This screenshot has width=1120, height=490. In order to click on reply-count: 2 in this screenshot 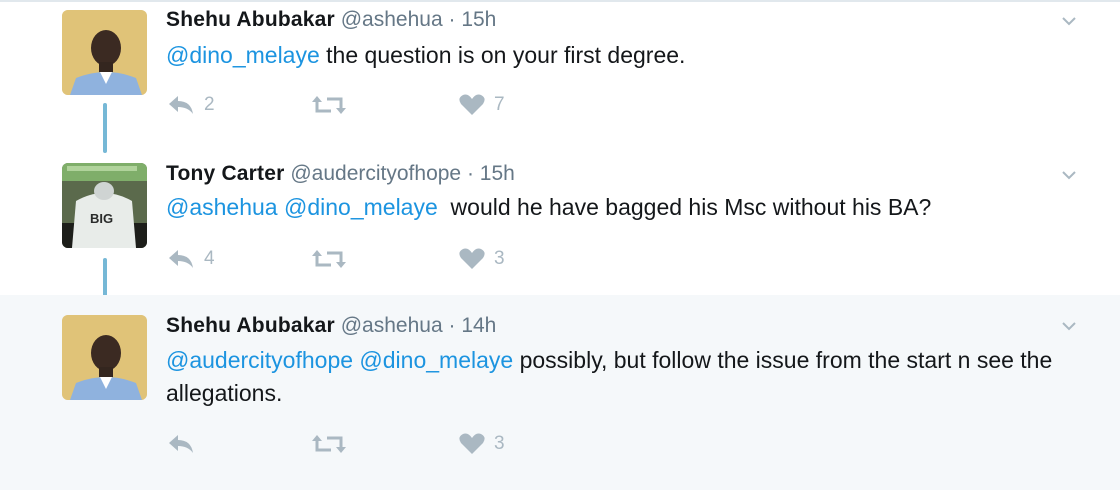, I will do `click(209, 104)`.